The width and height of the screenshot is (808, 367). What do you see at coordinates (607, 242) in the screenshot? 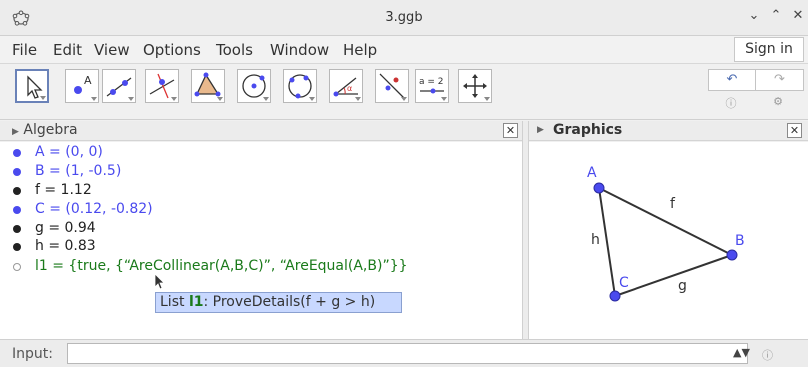
I see `segment-h` at bounding box center [607, 242].